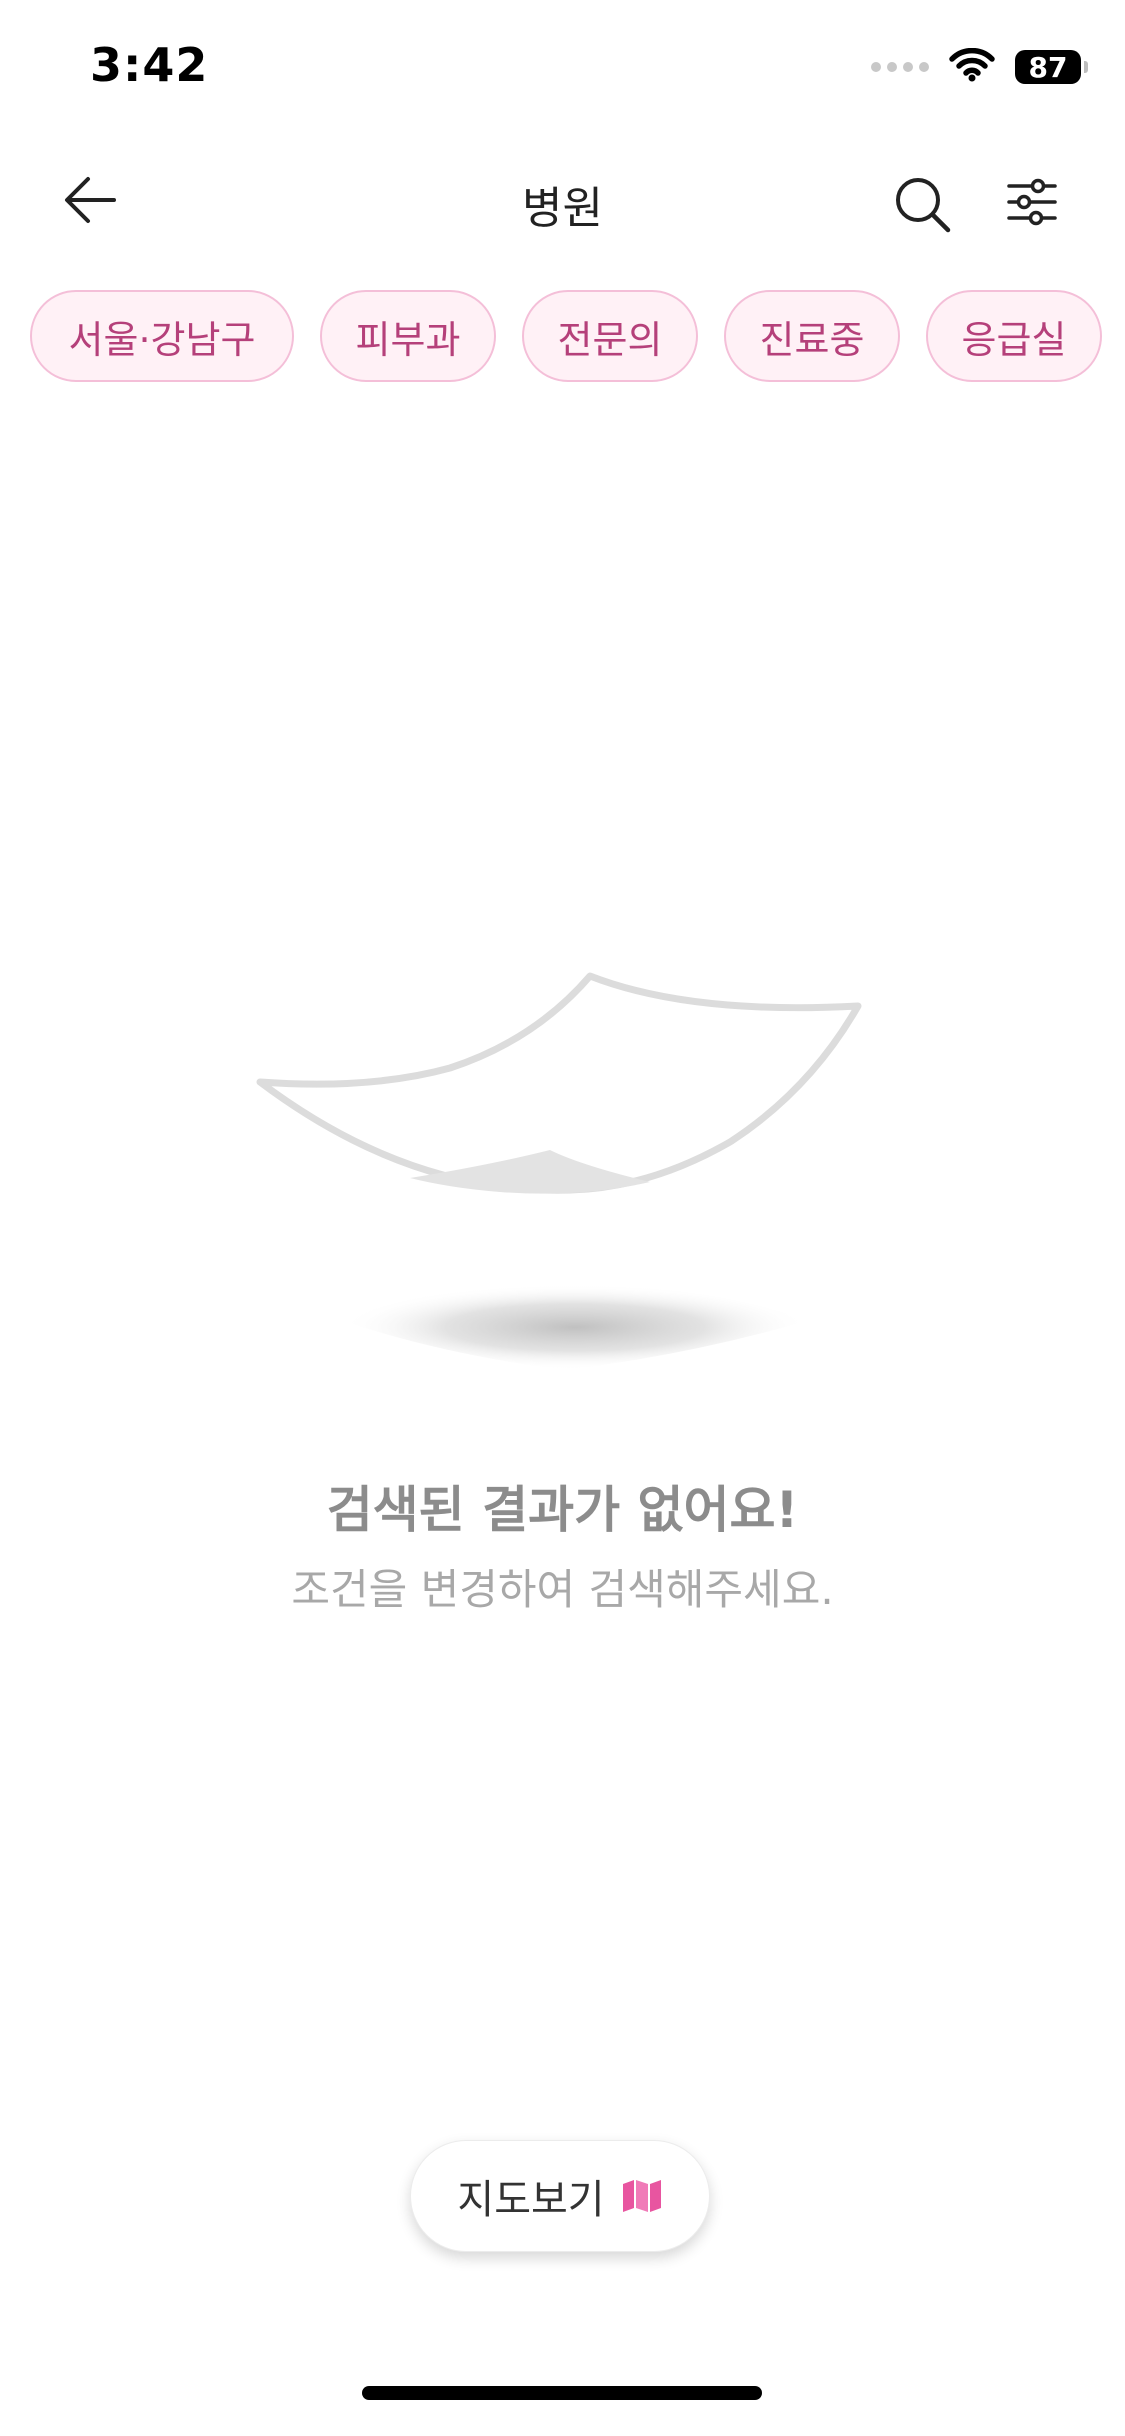 This screenshot has width=1125, height=2436. I want to click on battery-icon: 87, so click(1051, 67).